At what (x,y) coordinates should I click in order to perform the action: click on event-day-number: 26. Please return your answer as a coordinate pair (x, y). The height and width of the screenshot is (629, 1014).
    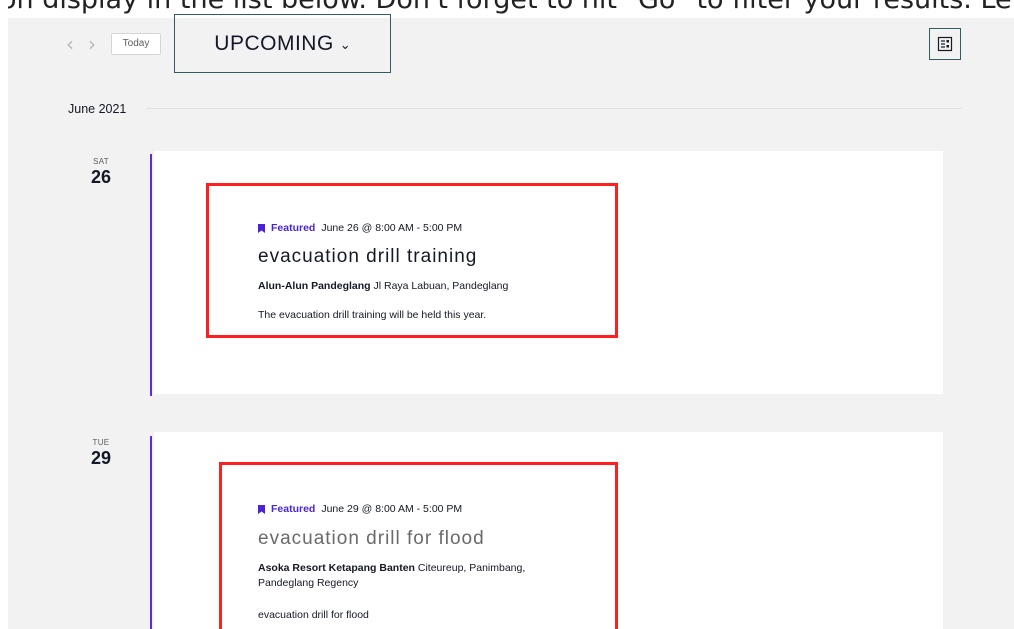
    Looking at the image, I should click on (101, 177).